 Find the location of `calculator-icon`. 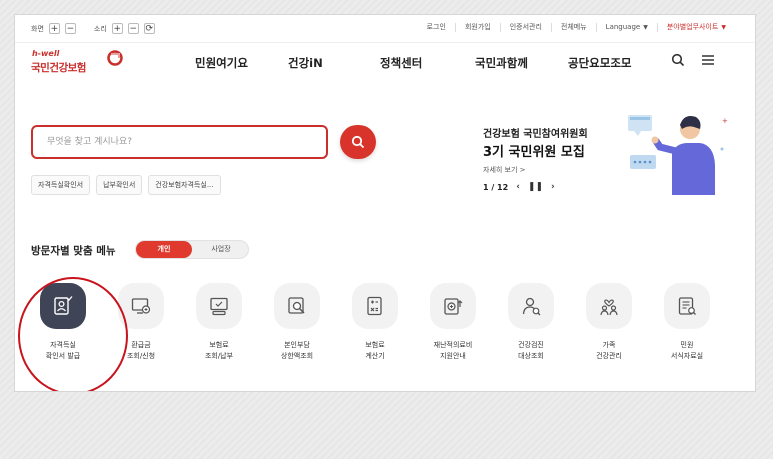

calculator-icon is located at coordinates (374, 306).